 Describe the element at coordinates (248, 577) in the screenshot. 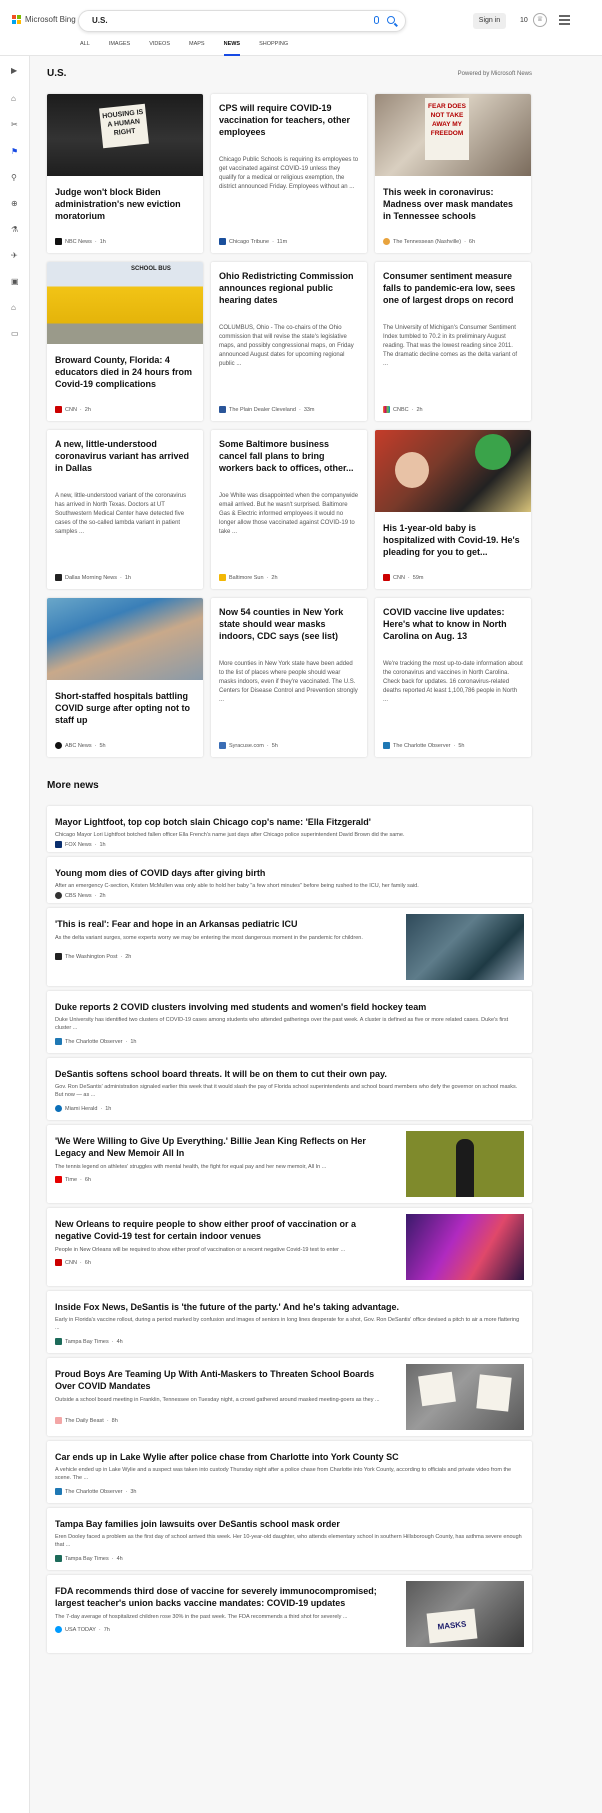

I see `card-source: Baltimore Sun · 2h` at that location.